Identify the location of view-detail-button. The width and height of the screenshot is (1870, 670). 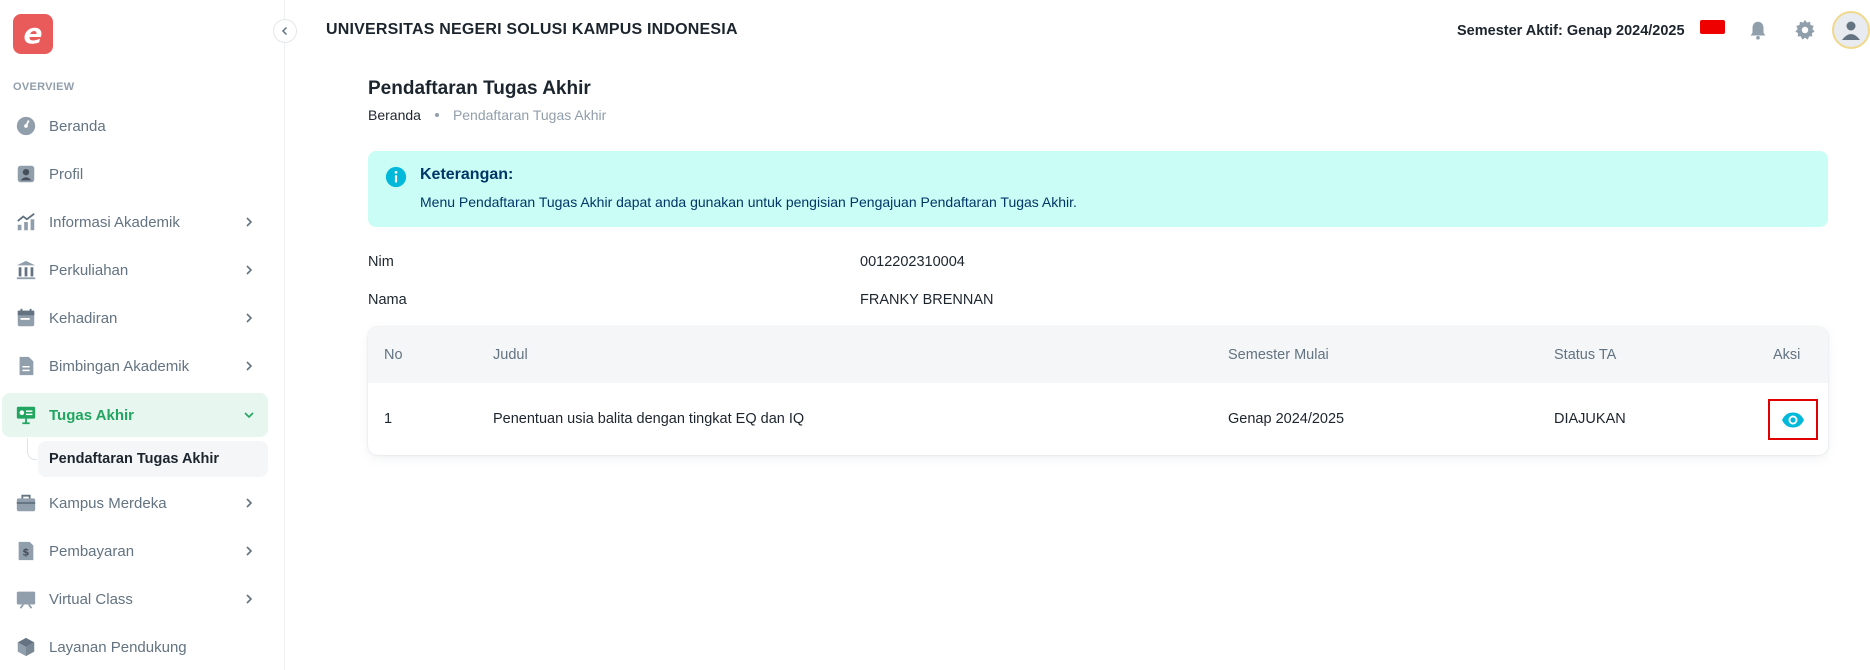
(1793, 419).